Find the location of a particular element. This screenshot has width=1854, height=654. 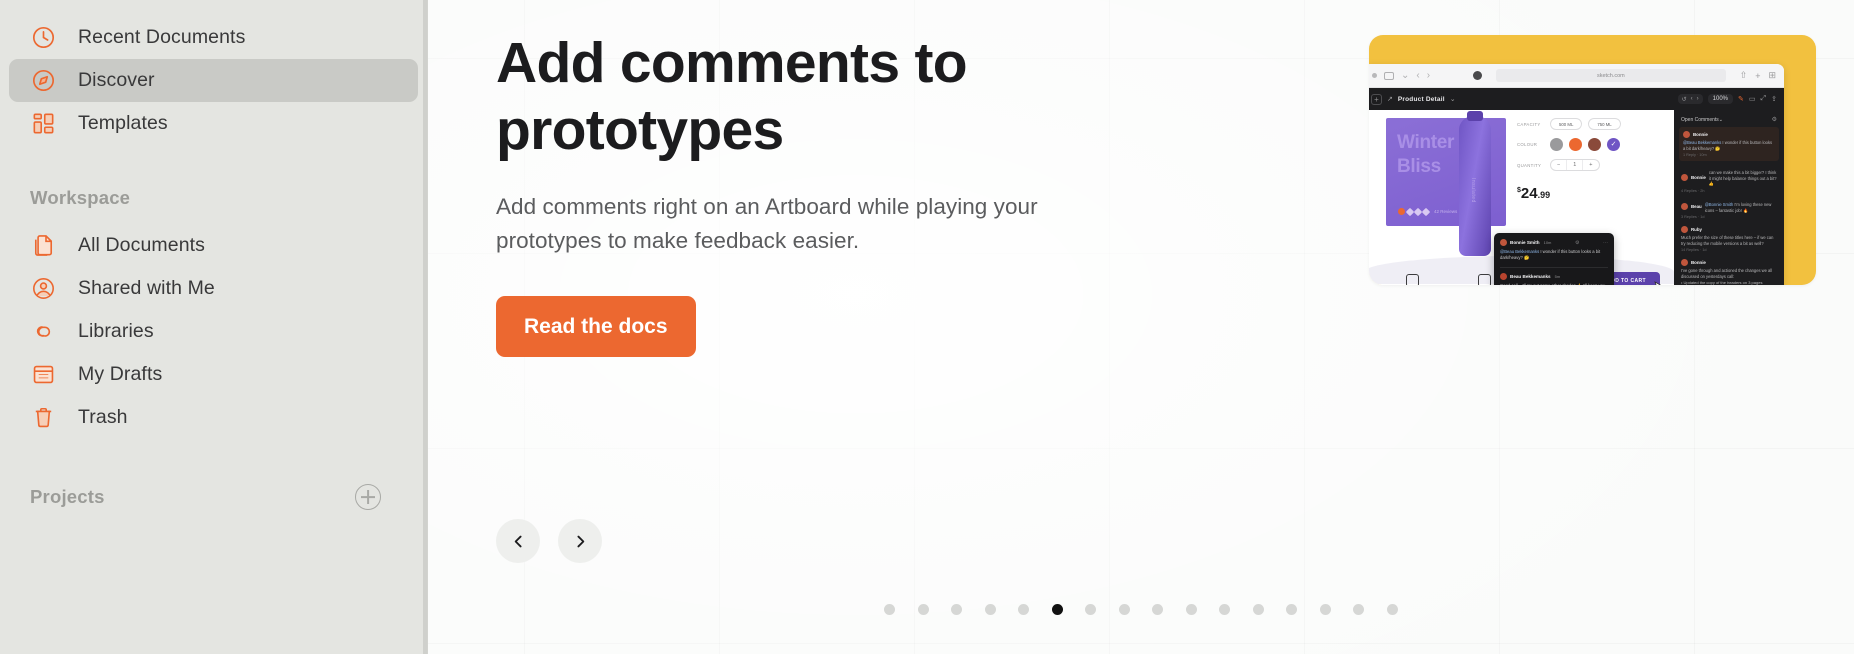

sidebar-item-libraries: Libraries is located at coordinates (213, 331).